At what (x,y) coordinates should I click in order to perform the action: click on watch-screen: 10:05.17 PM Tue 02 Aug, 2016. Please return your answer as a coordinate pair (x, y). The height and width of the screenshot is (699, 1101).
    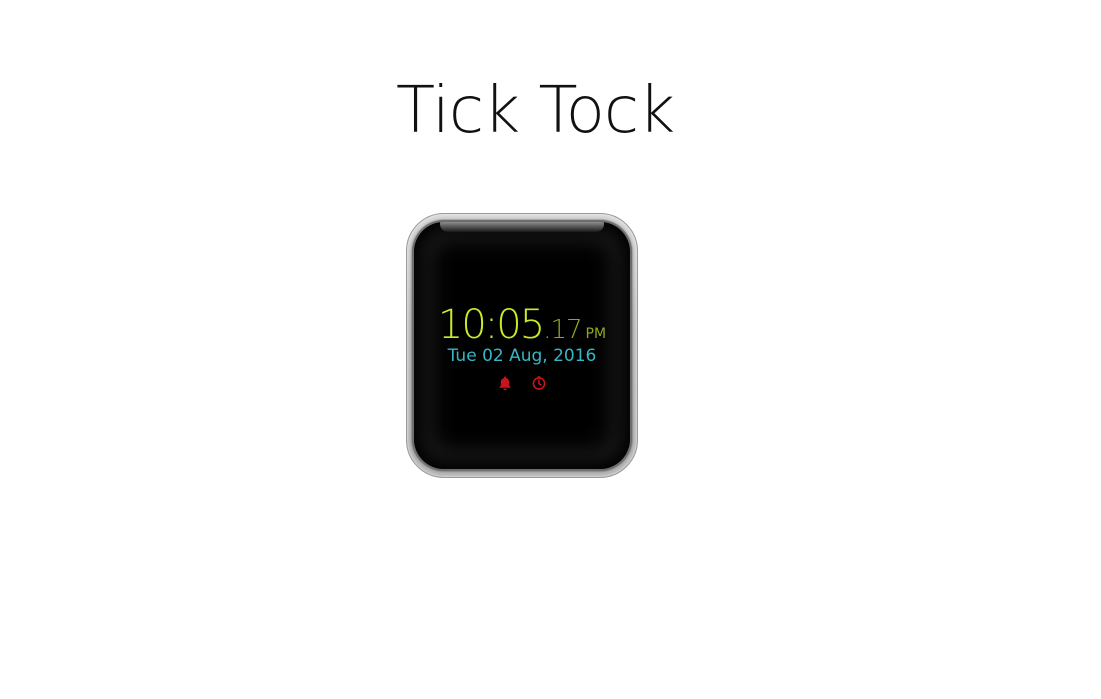
    Looking at the image, I should click on (522, 345).